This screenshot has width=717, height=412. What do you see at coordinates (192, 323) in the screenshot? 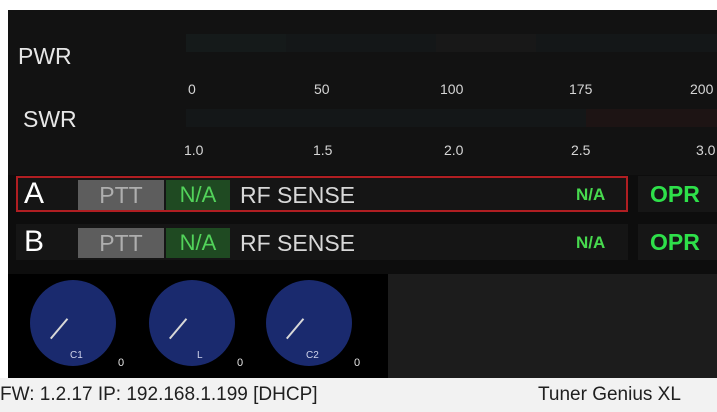
I see `l-knob: L` at bounding box center [192, 323].